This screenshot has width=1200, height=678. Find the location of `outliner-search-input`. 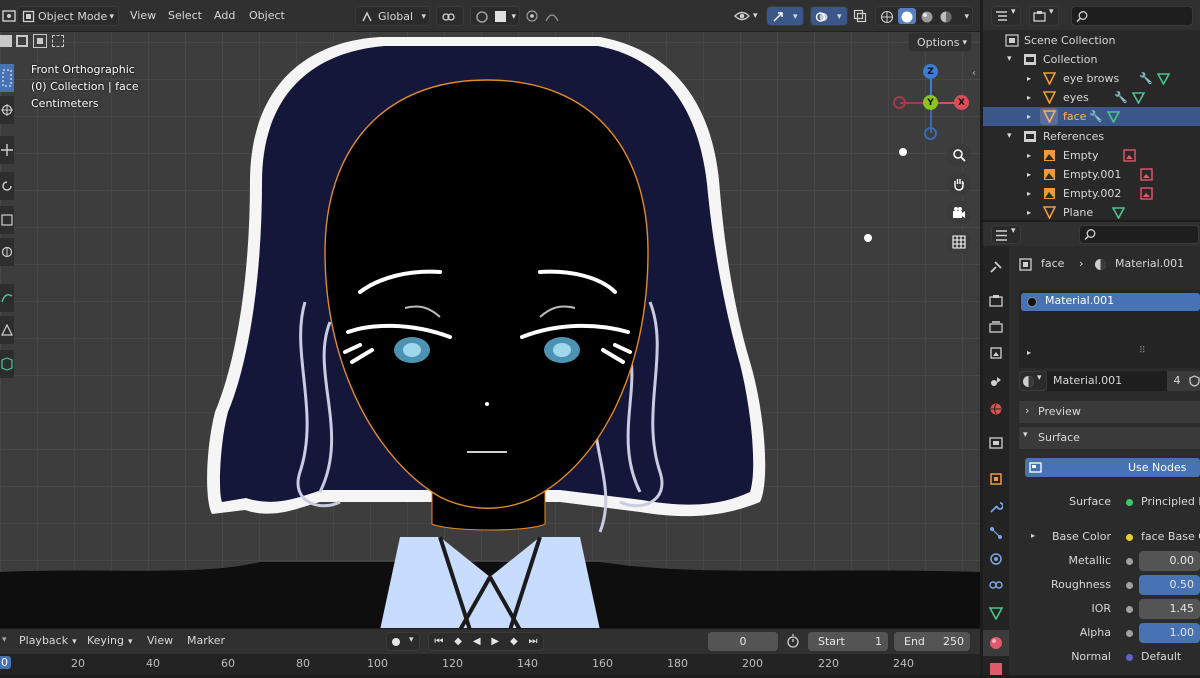

outliner-search-input is located at coordinates (1132, 16).